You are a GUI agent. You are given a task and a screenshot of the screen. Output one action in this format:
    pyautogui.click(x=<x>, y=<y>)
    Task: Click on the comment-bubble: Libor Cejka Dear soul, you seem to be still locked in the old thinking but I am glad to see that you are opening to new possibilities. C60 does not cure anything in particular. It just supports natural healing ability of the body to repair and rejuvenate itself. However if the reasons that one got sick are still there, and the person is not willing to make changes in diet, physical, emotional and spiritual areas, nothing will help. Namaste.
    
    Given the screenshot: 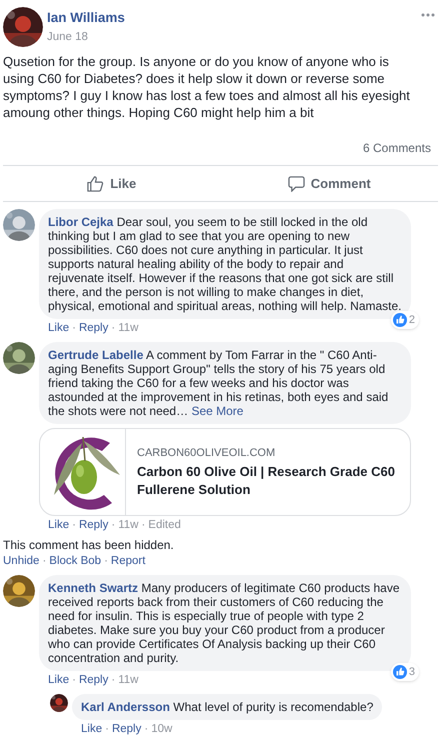 What is the action you would take?
    pyautogui.click(x=225, y=264)
    